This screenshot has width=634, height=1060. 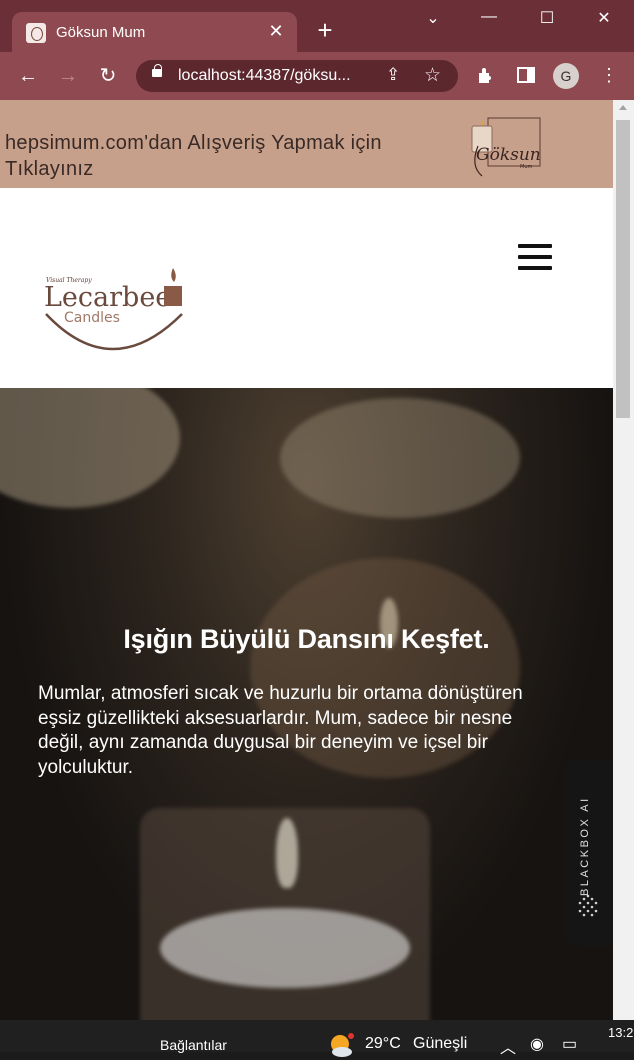 What do you see at coordinates (623, 107) in the screenshot?
I see `scroll-up-arrow-icon` at bounding box center [623, 107].